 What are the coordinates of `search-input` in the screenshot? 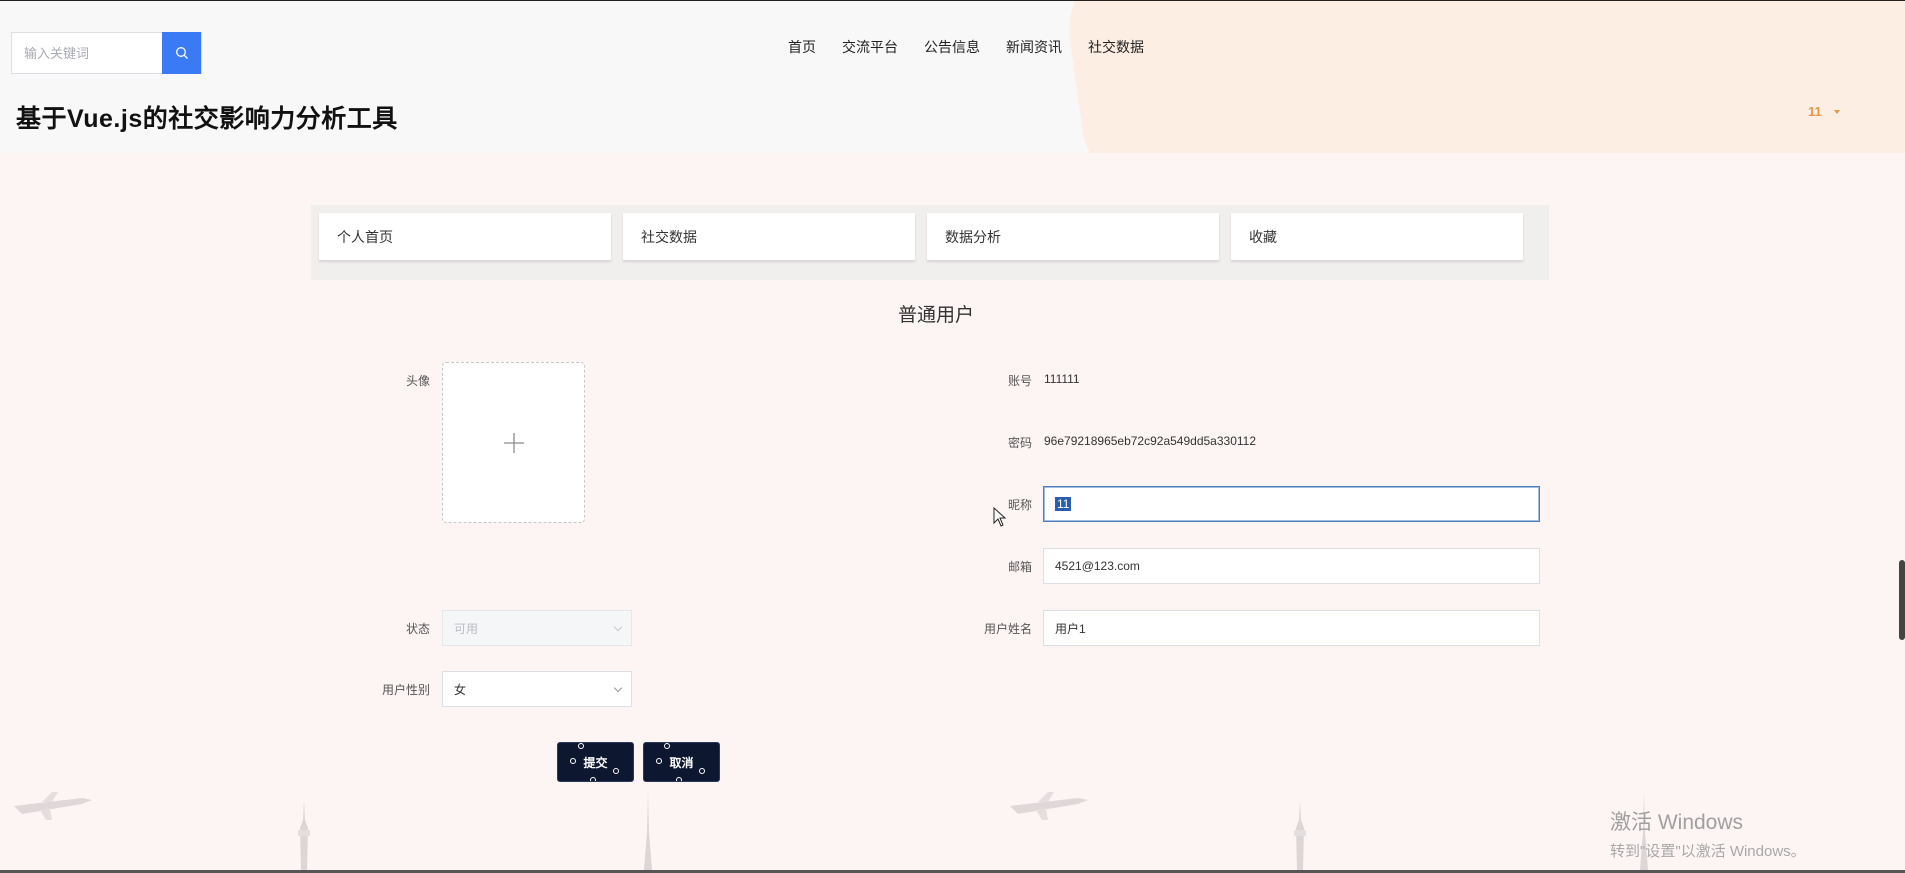 It's located at (87, 53).